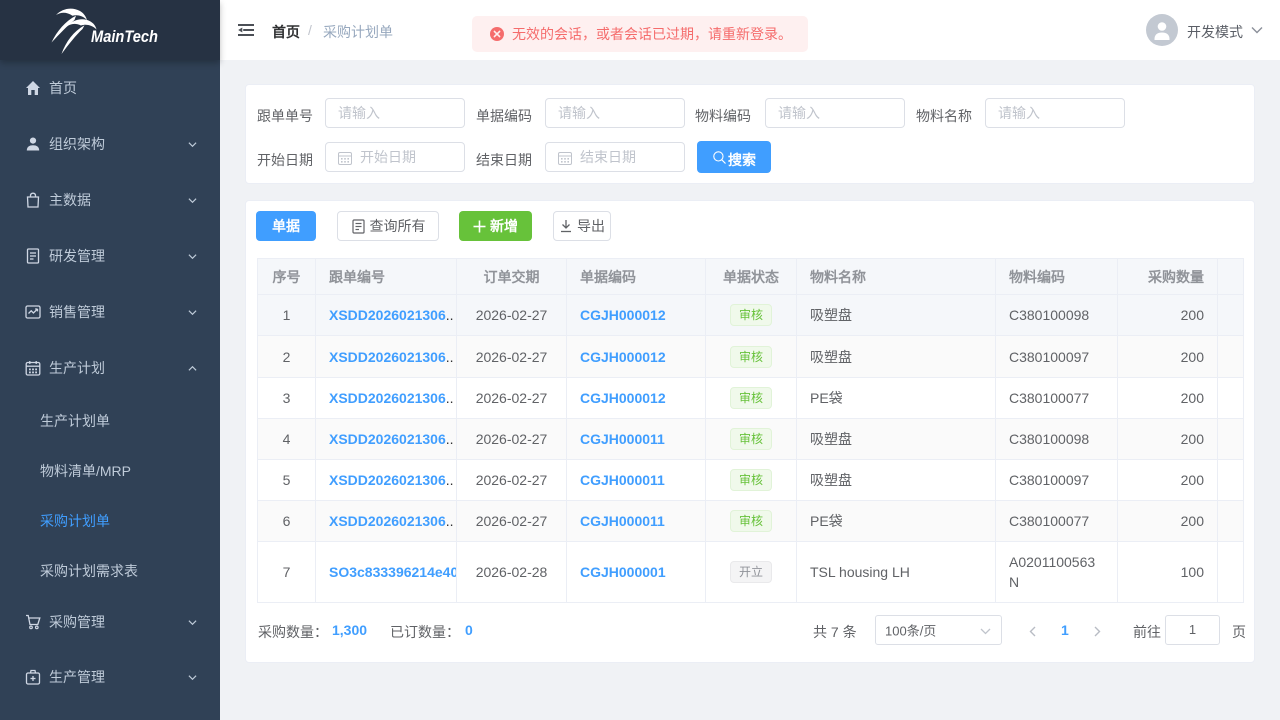  I want to click on svg-text: MainTech, so click(124, 37).